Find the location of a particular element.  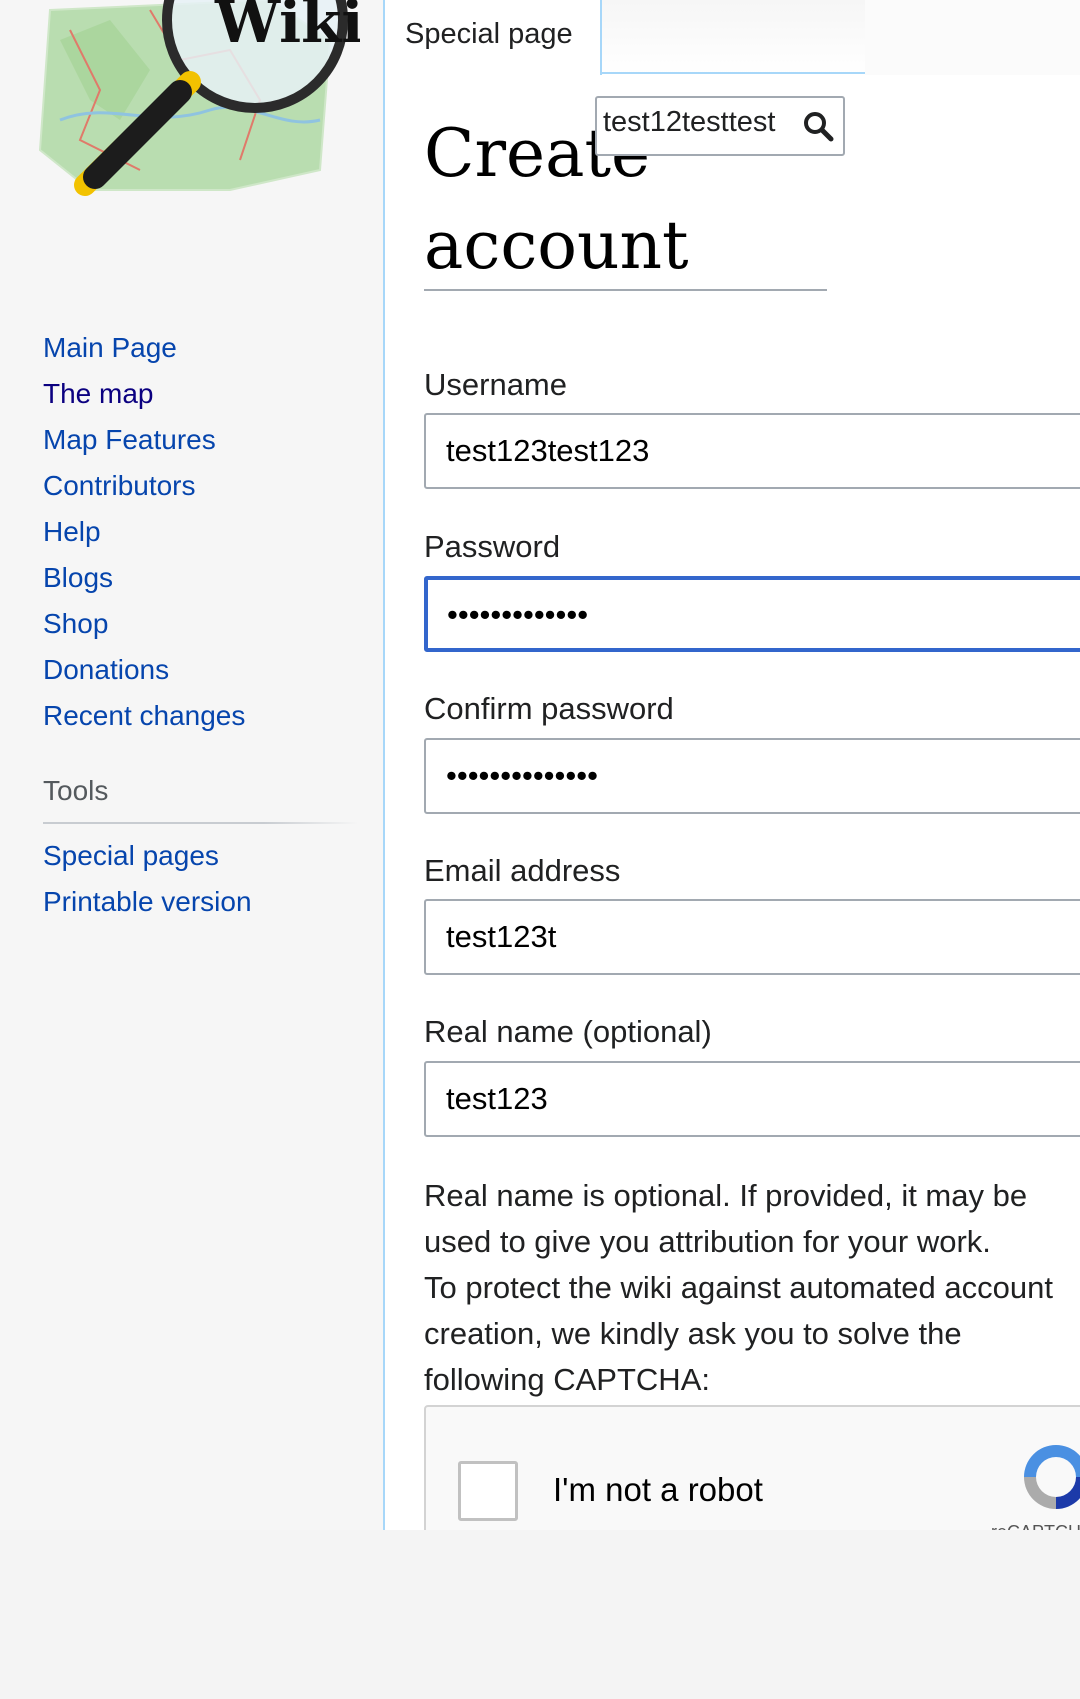

page-title-line-2: account is located at coordinates (556, 245).